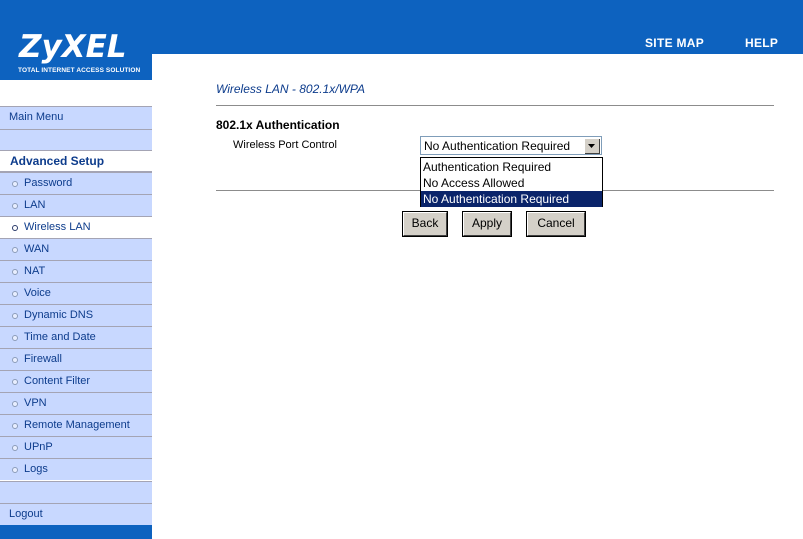 The width and height of the screenshot is (803, 539). I want to click on logout-link: Logout, so click(26, 514).